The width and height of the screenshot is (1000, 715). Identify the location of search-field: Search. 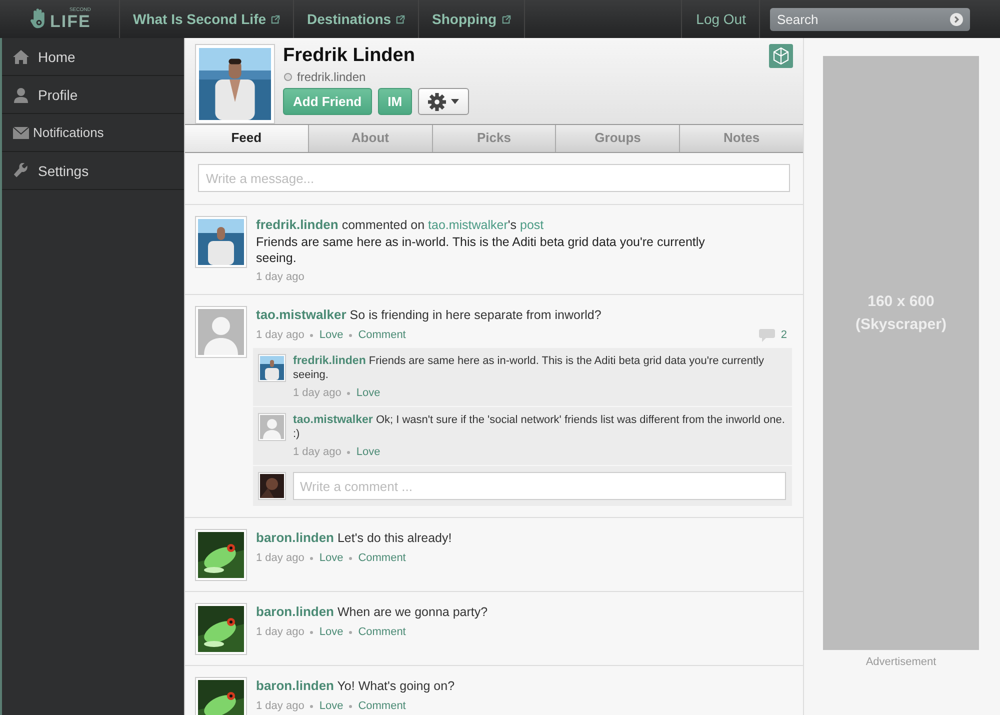
(870, 19).